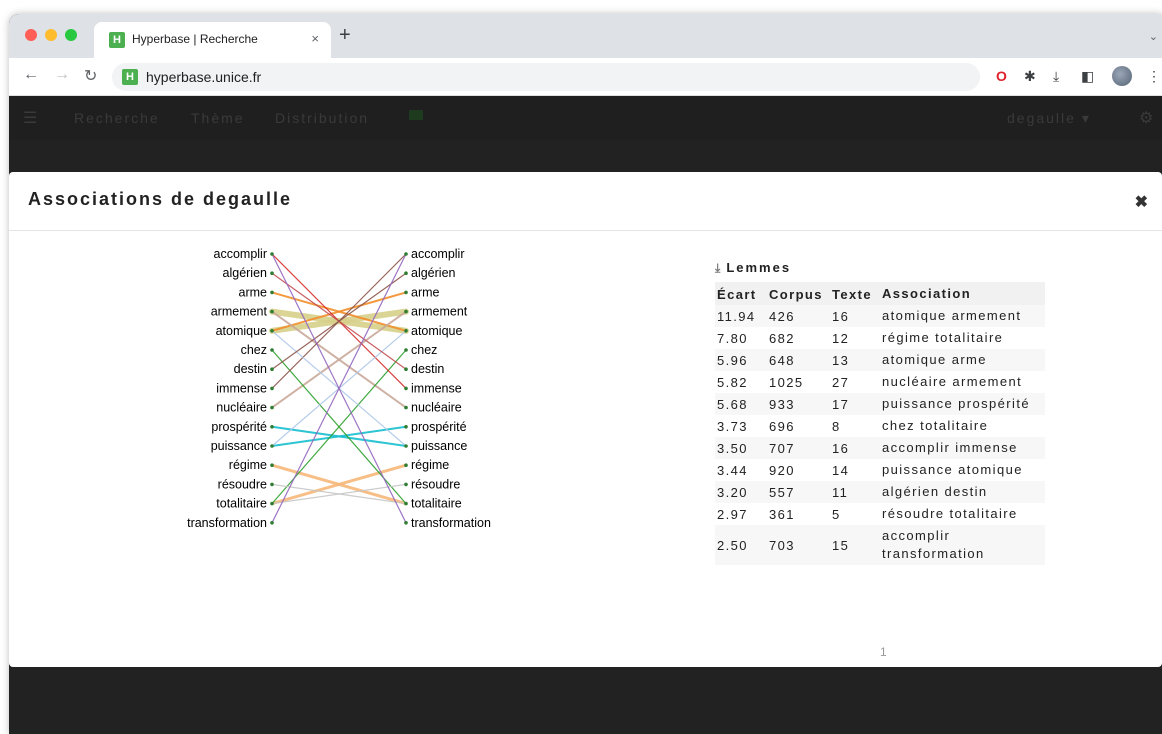  Describe the element at coordinates (798, 293) in the screenshot. I see `column-header-corpus: Corpus` at that location.